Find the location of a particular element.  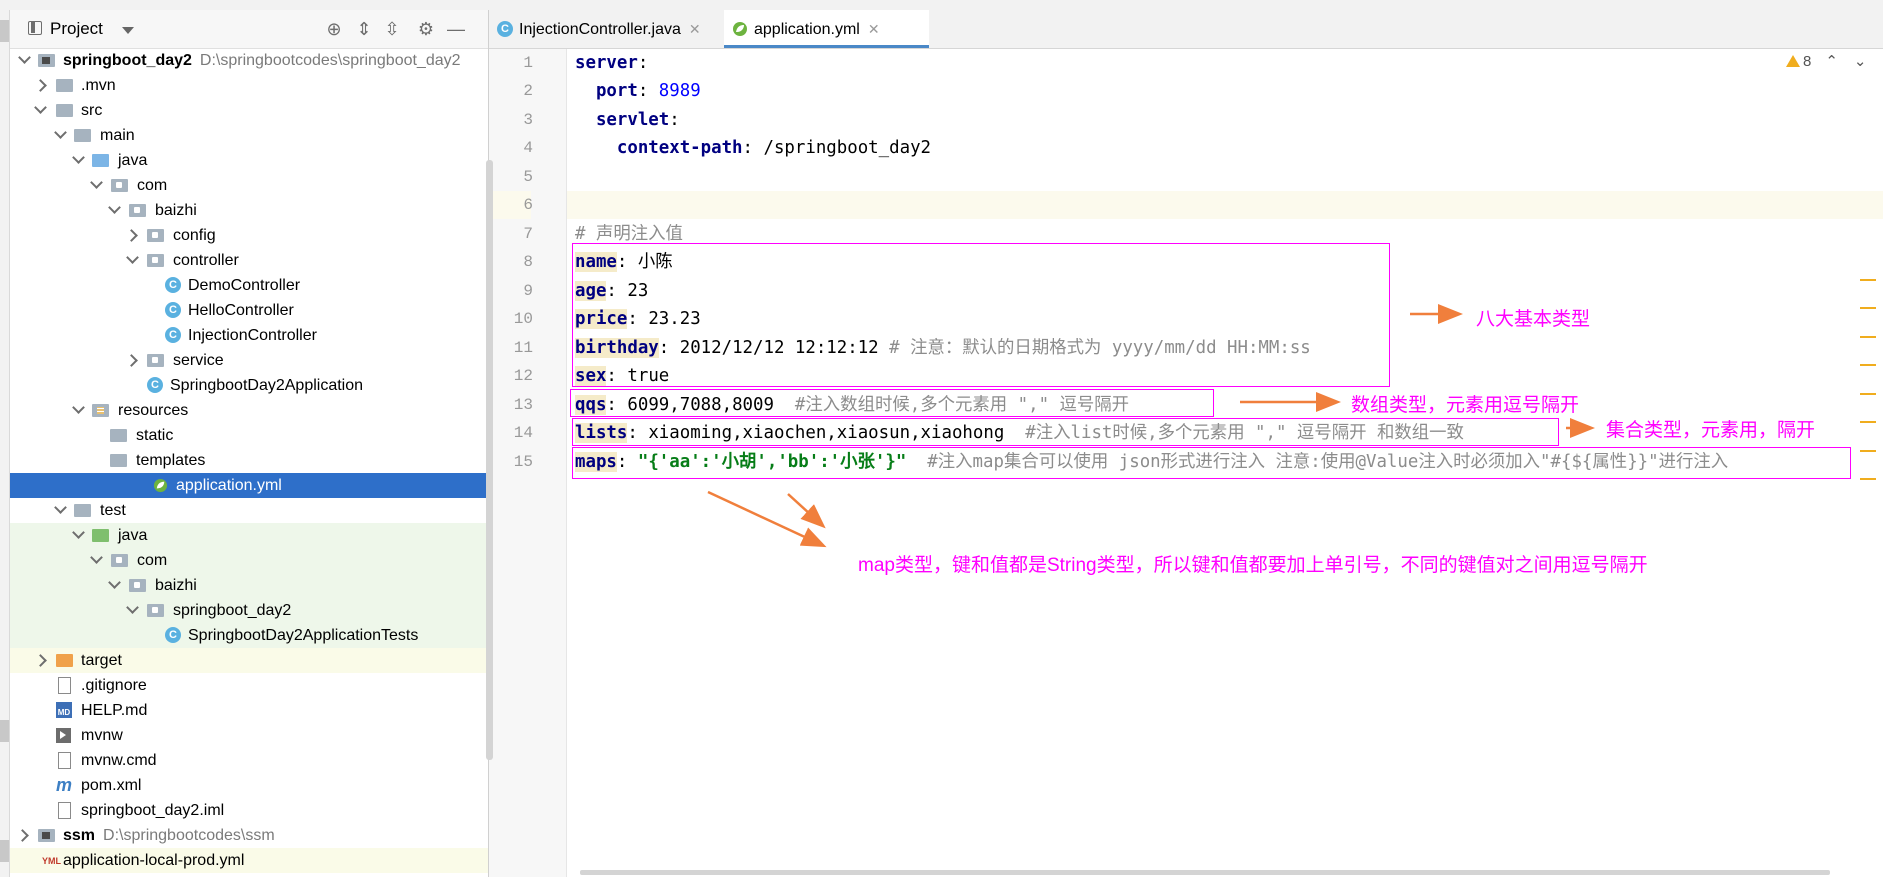

tree-item-help-md: MD HELP.md is located at coordinates (249, 710).